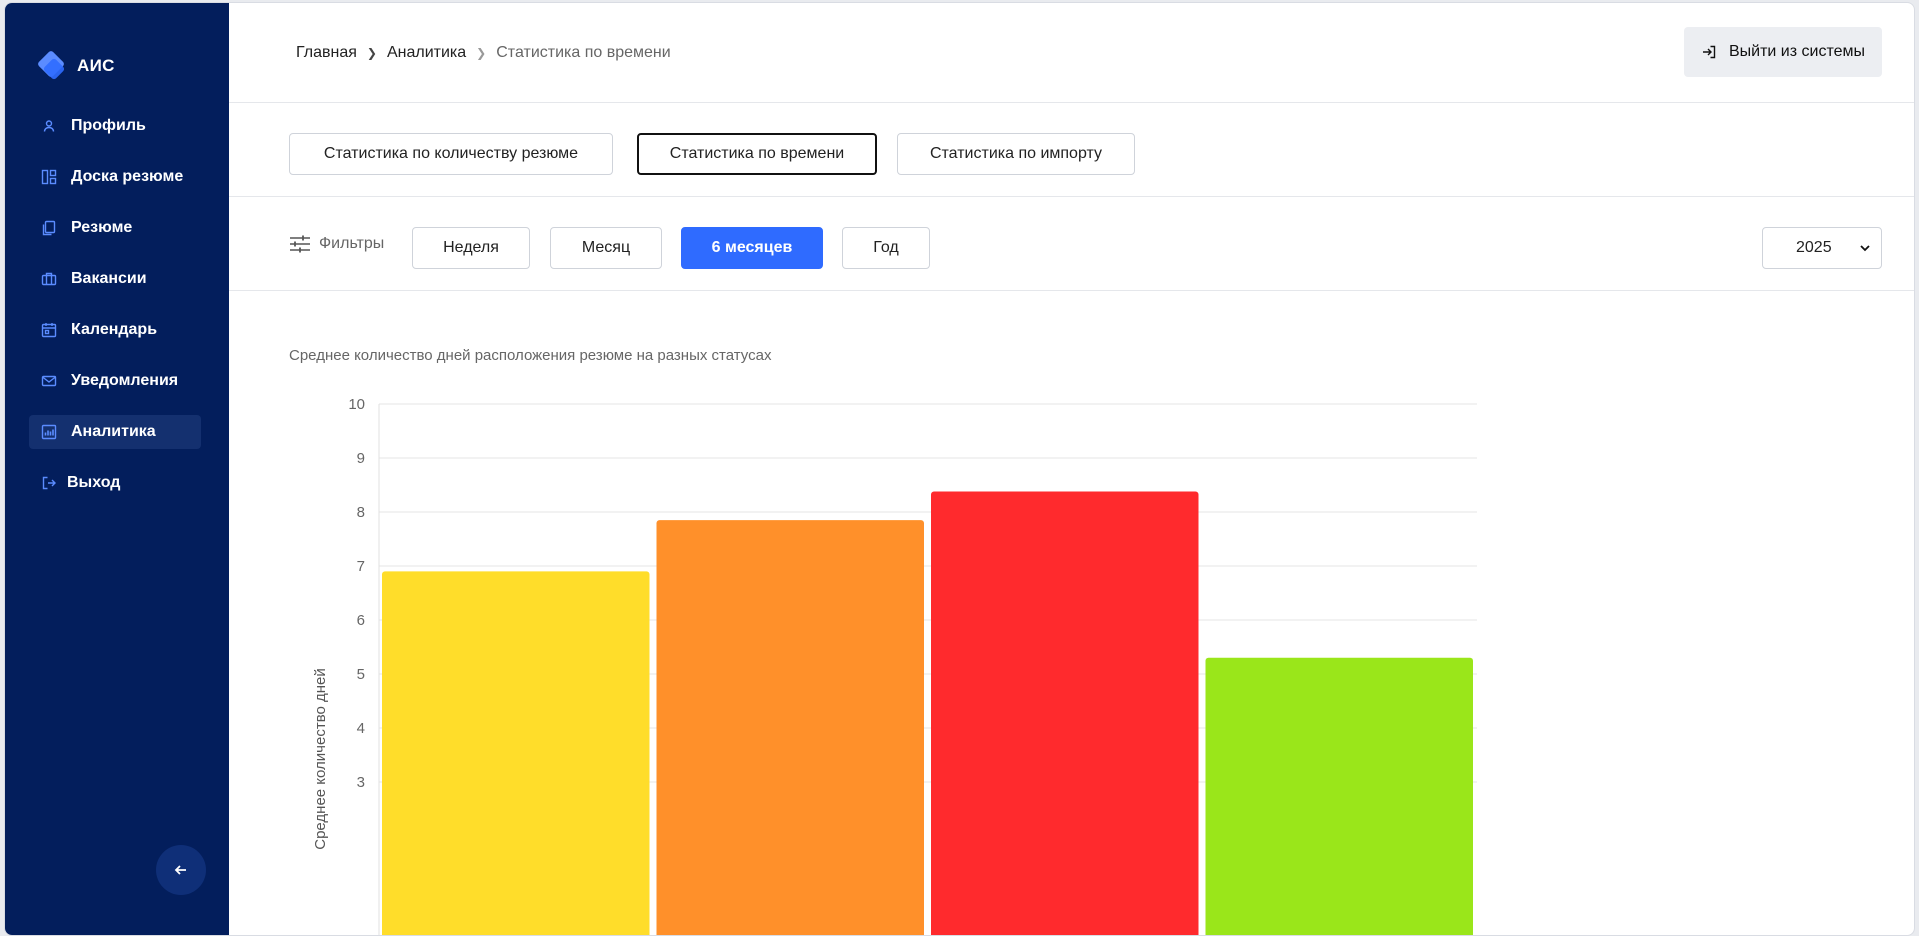 The width and height of the screenshot is (1919, 936). I want to click on y-tick-label: 6, so click(361, 620).